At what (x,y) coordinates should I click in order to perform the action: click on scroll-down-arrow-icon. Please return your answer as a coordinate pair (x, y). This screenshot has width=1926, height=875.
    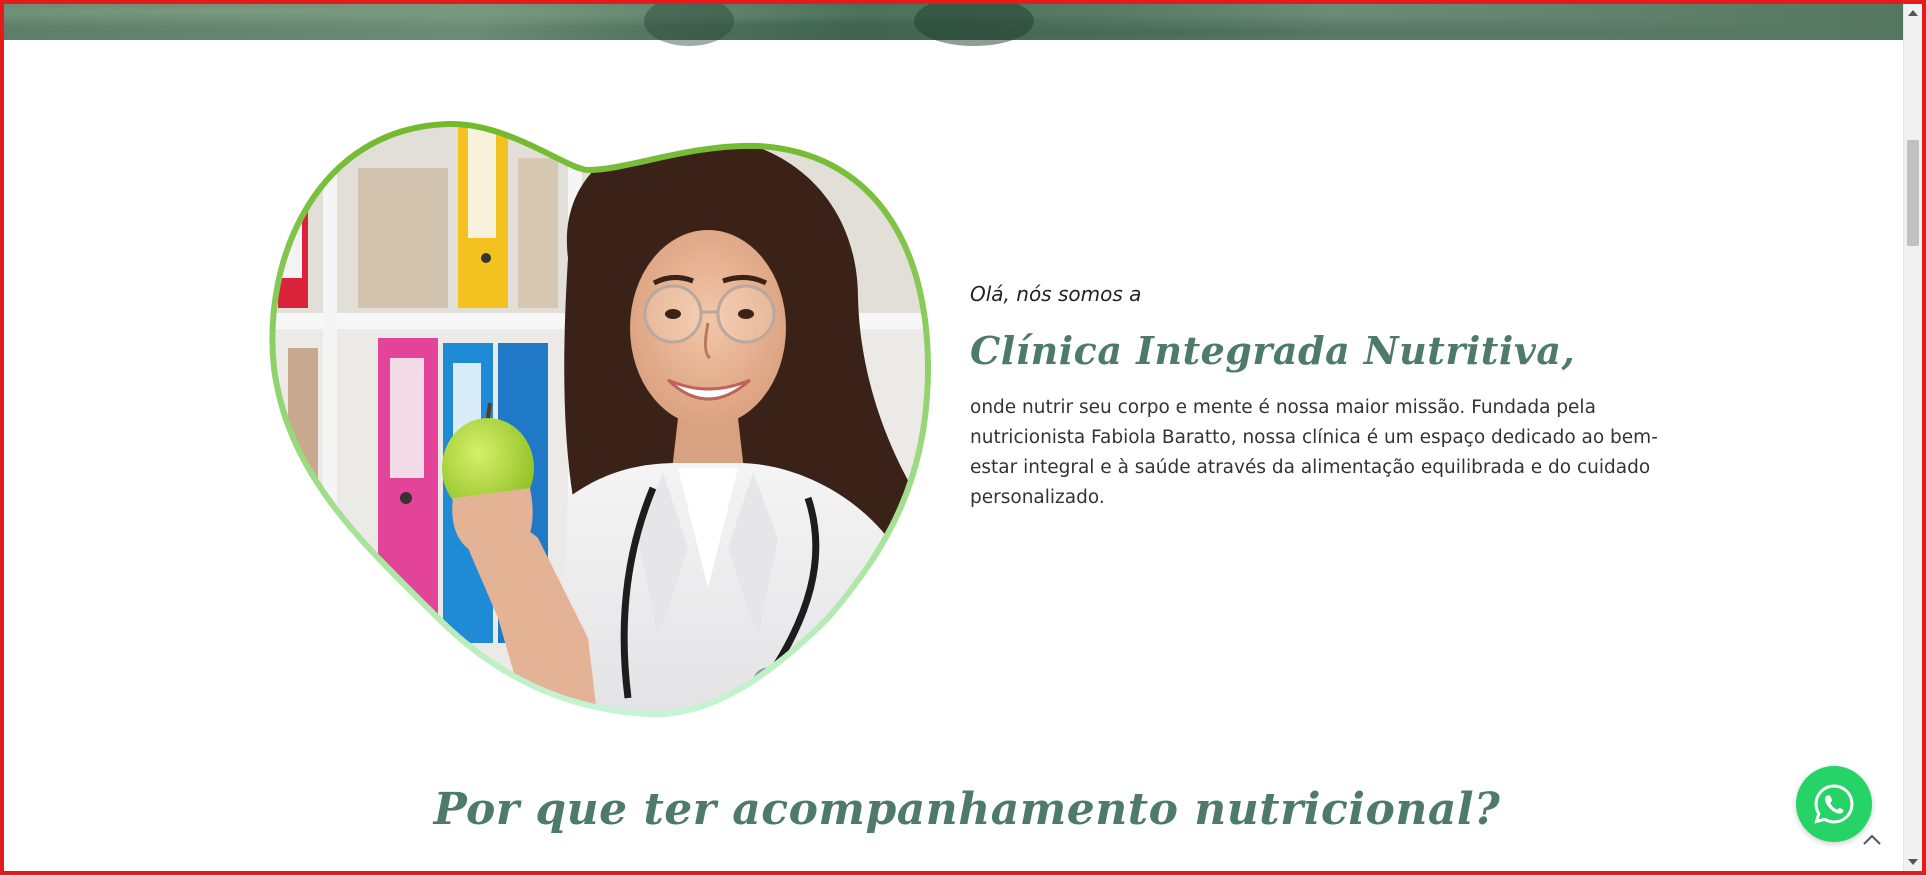
    Looking at the image, I should click on (1913, 862).